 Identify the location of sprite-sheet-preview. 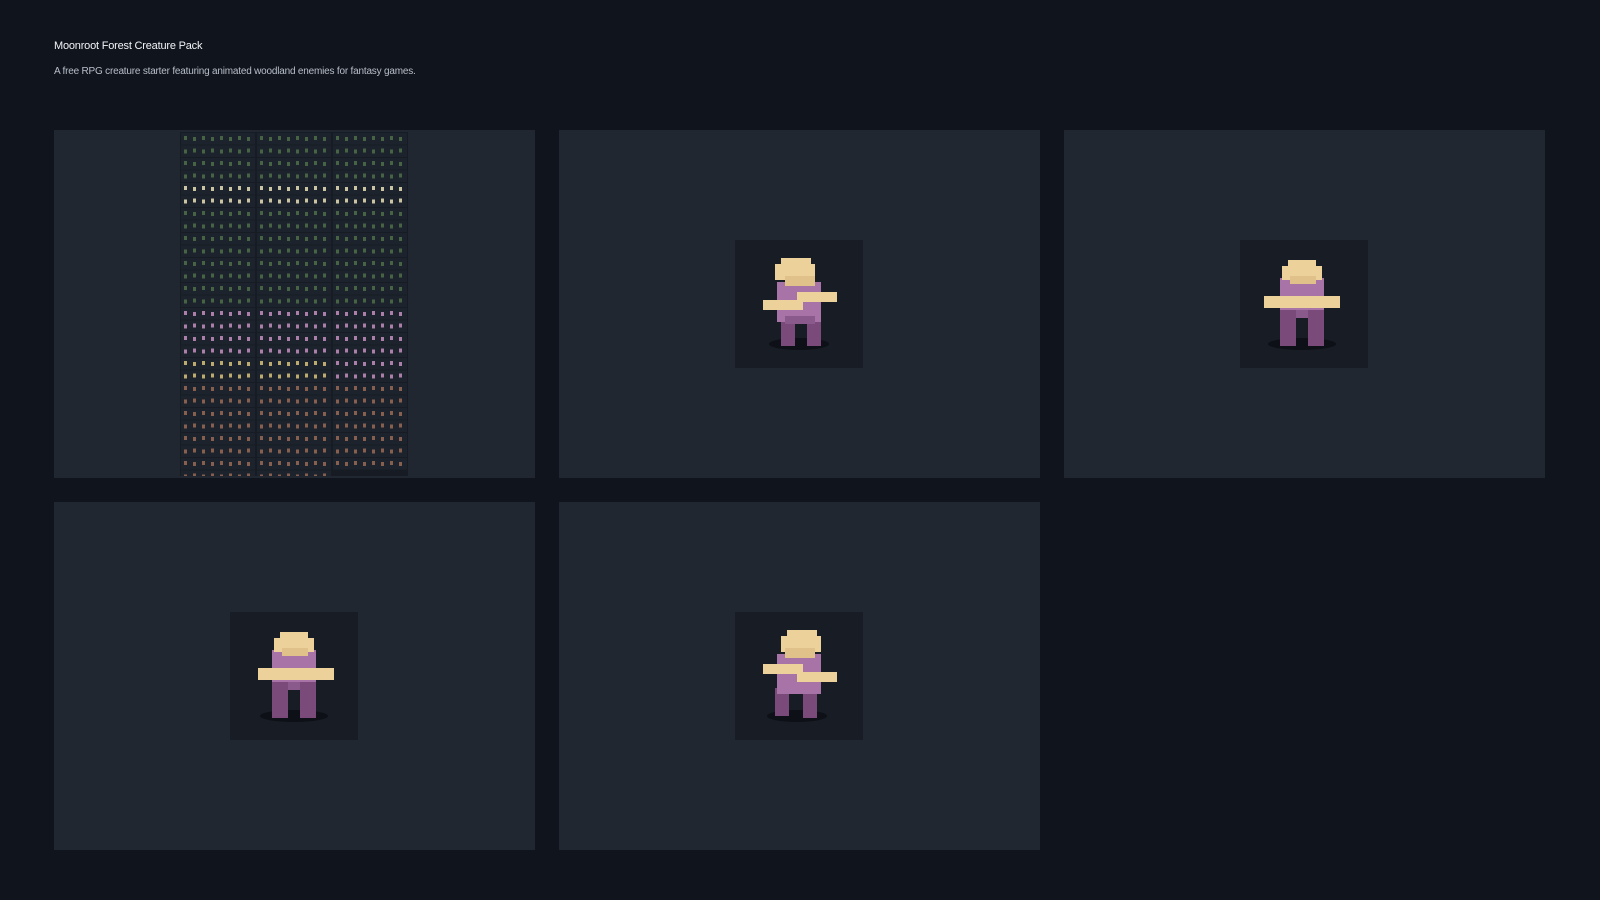
(294, 304).